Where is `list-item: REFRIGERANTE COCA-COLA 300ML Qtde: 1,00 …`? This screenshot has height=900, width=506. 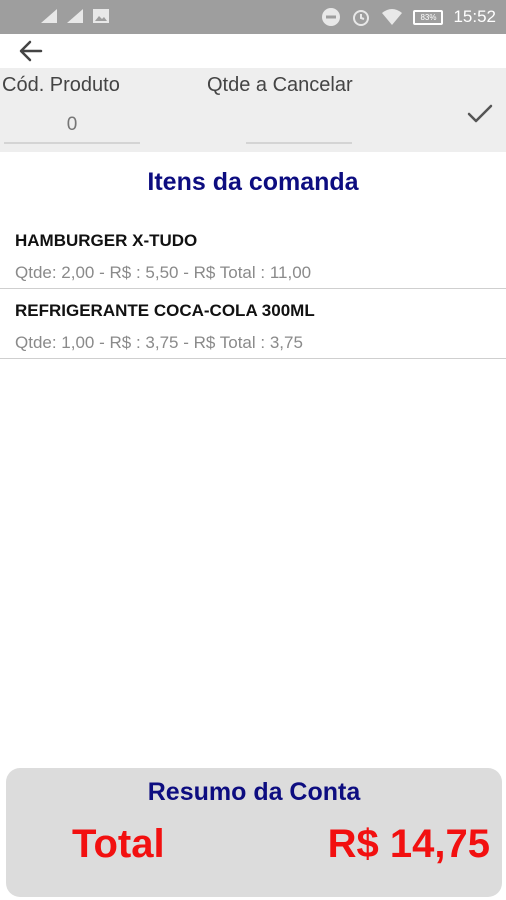
list-item: REFRIGERANTE COCA-COLA 300ML Qtde: 1,00 … is located at coordinates (253, 324).